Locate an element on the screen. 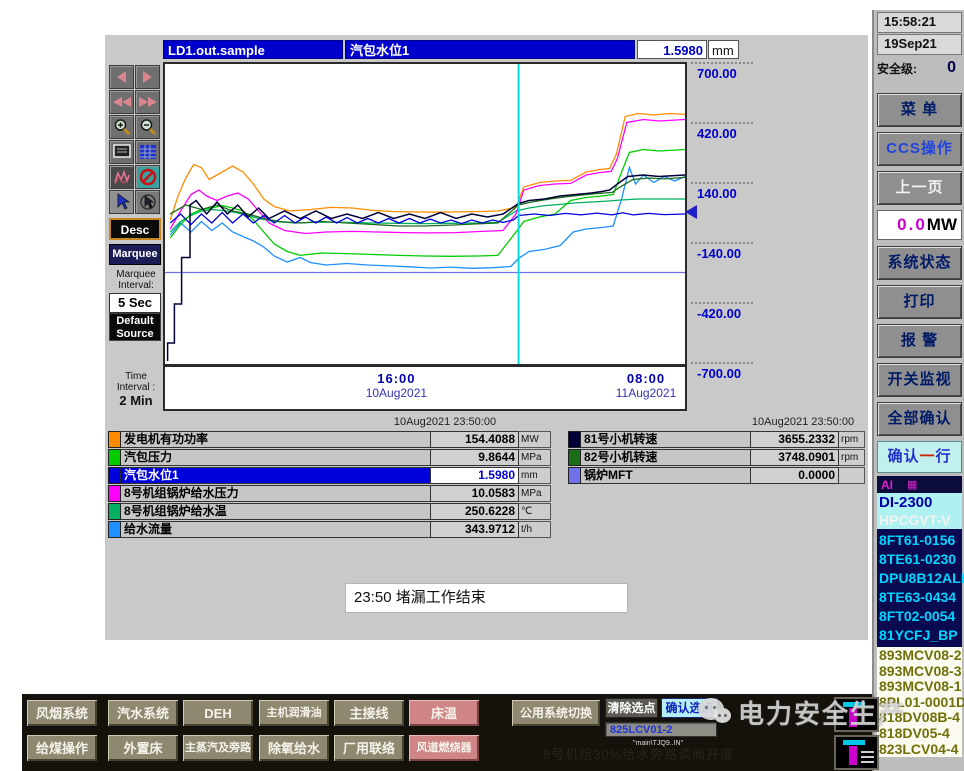  y-tick: 420.00 is located at coordinates (726, 131).